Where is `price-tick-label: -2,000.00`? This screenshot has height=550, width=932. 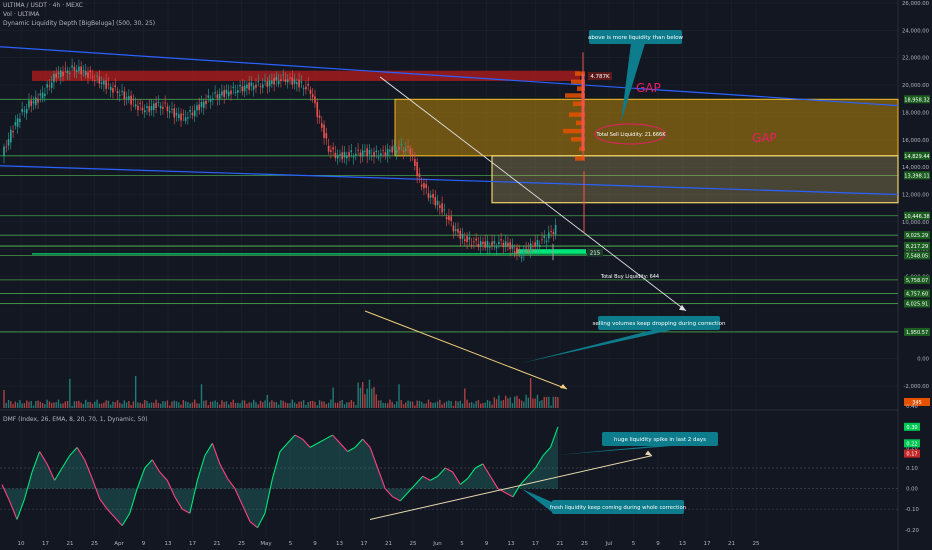 price-tick-label: -2,000.00 is located at coordinates (917, 387).